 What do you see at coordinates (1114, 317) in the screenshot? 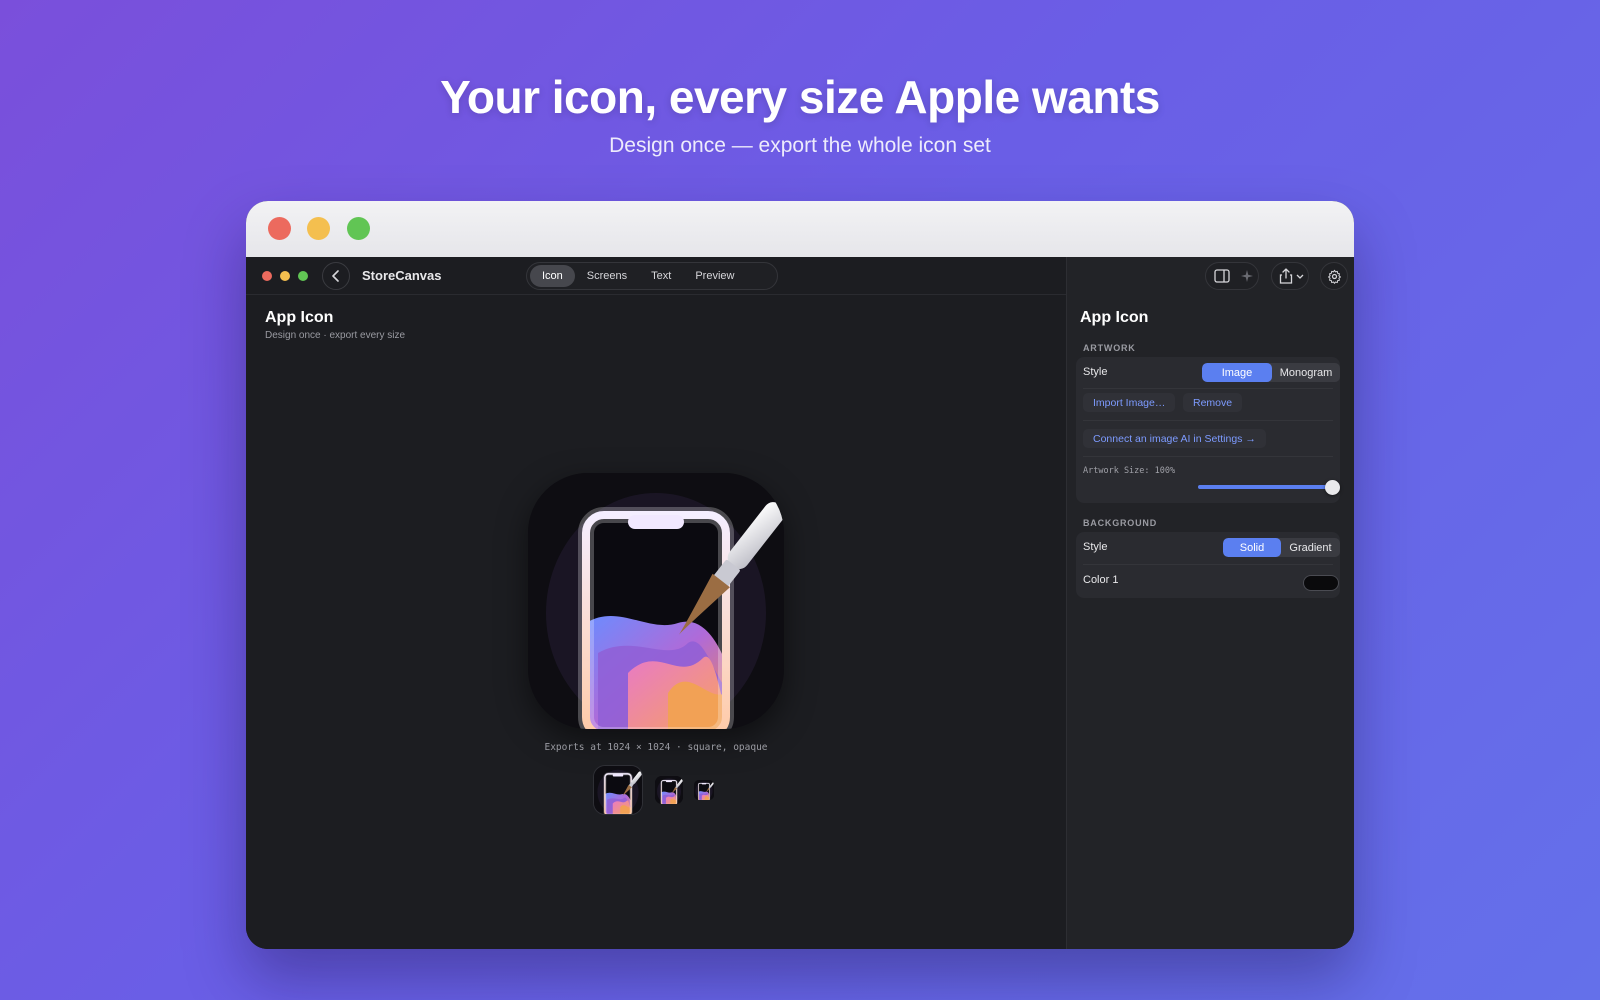
I see `inspector-title: App Icon` at bounding box center [1114, 317].